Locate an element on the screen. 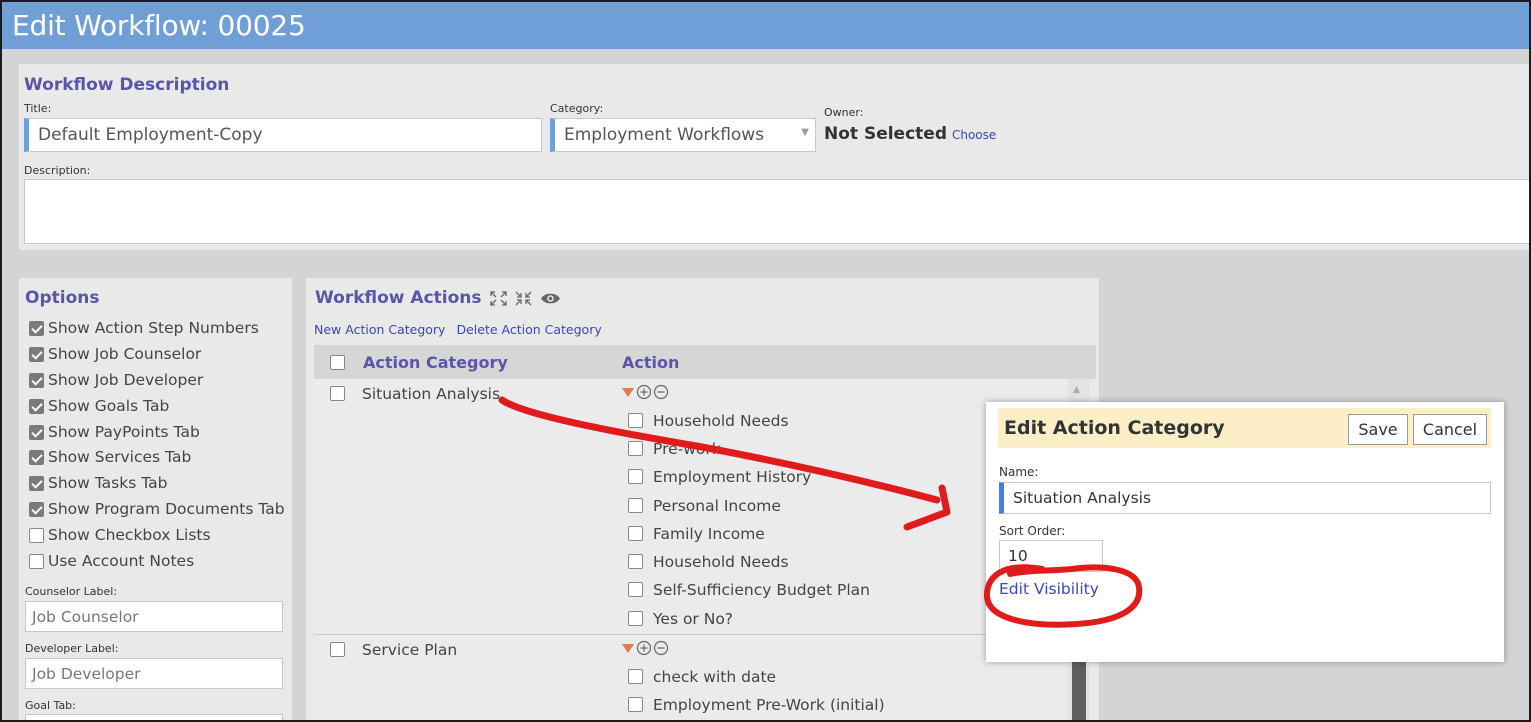  options-title: Options is located at coordinates (62, 298).